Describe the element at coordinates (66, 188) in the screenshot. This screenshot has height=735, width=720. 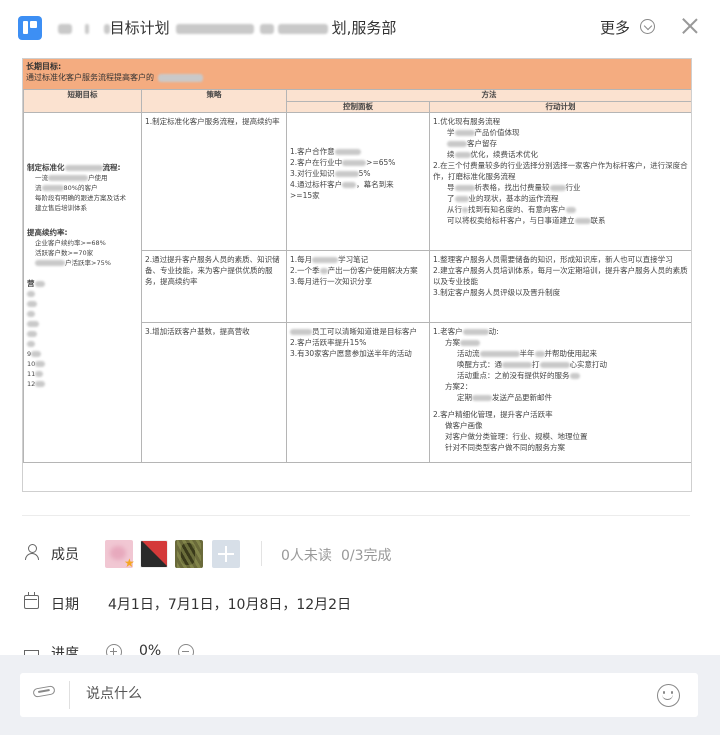
I see `goal-sub: 流 80%的客户` at that location.